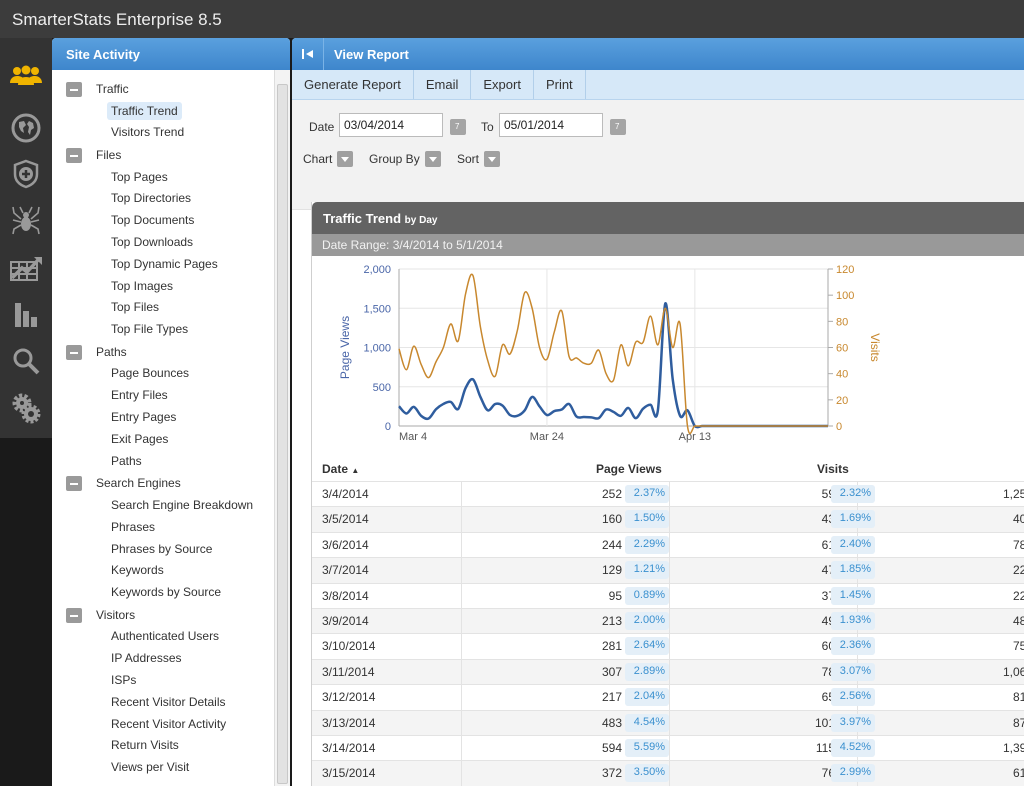 The height and width of the screenshot is (786, 1024). I want to click on calendar-from-icon, so click(458, 127).